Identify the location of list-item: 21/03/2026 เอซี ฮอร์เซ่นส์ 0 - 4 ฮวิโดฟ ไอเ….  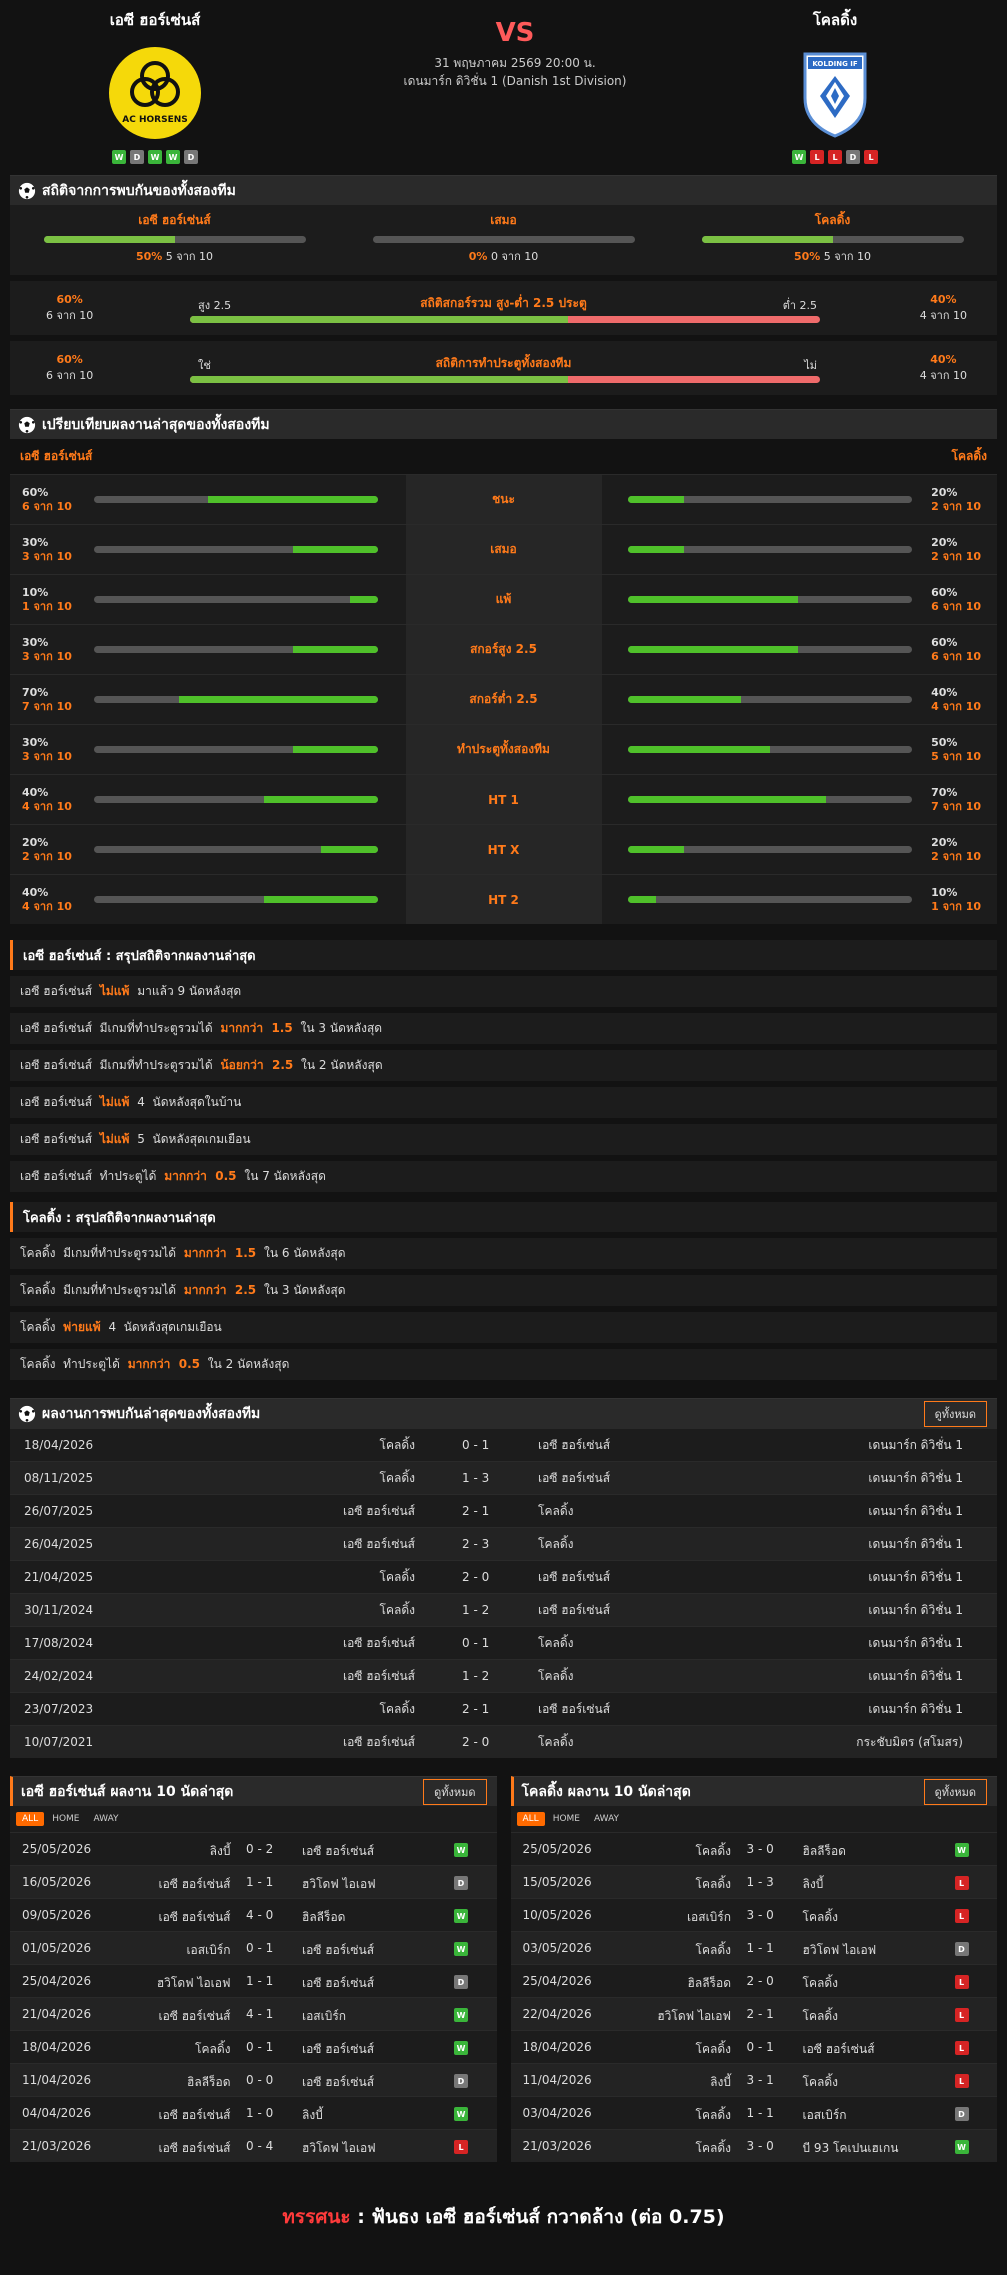
(253, 2145).